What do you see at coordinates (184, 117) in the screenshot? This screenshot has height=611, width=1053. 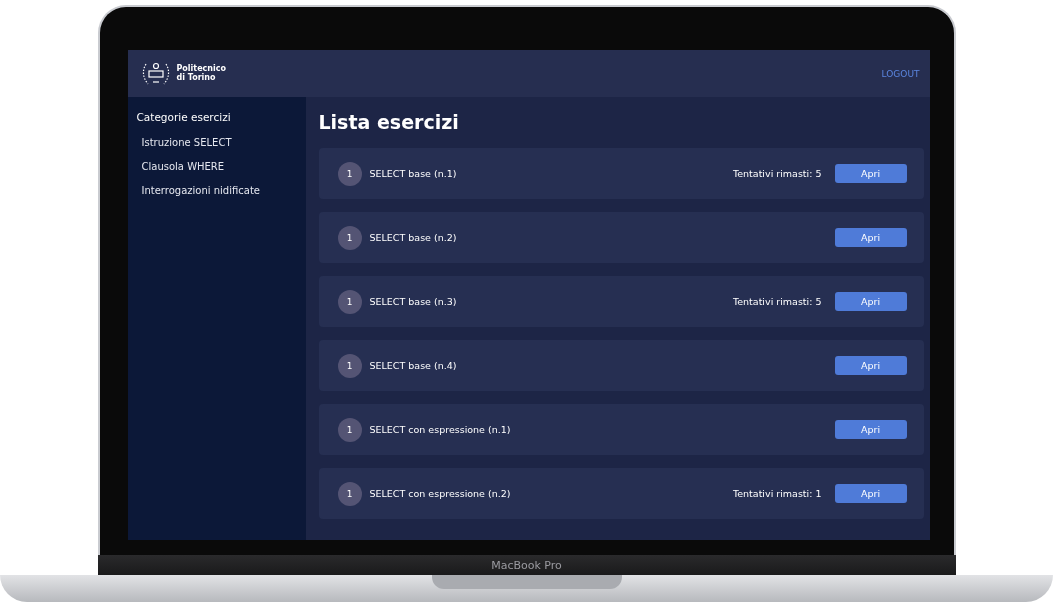 I see `sidebar-title: Categorie esercizi` at bounding box center [184, 117].